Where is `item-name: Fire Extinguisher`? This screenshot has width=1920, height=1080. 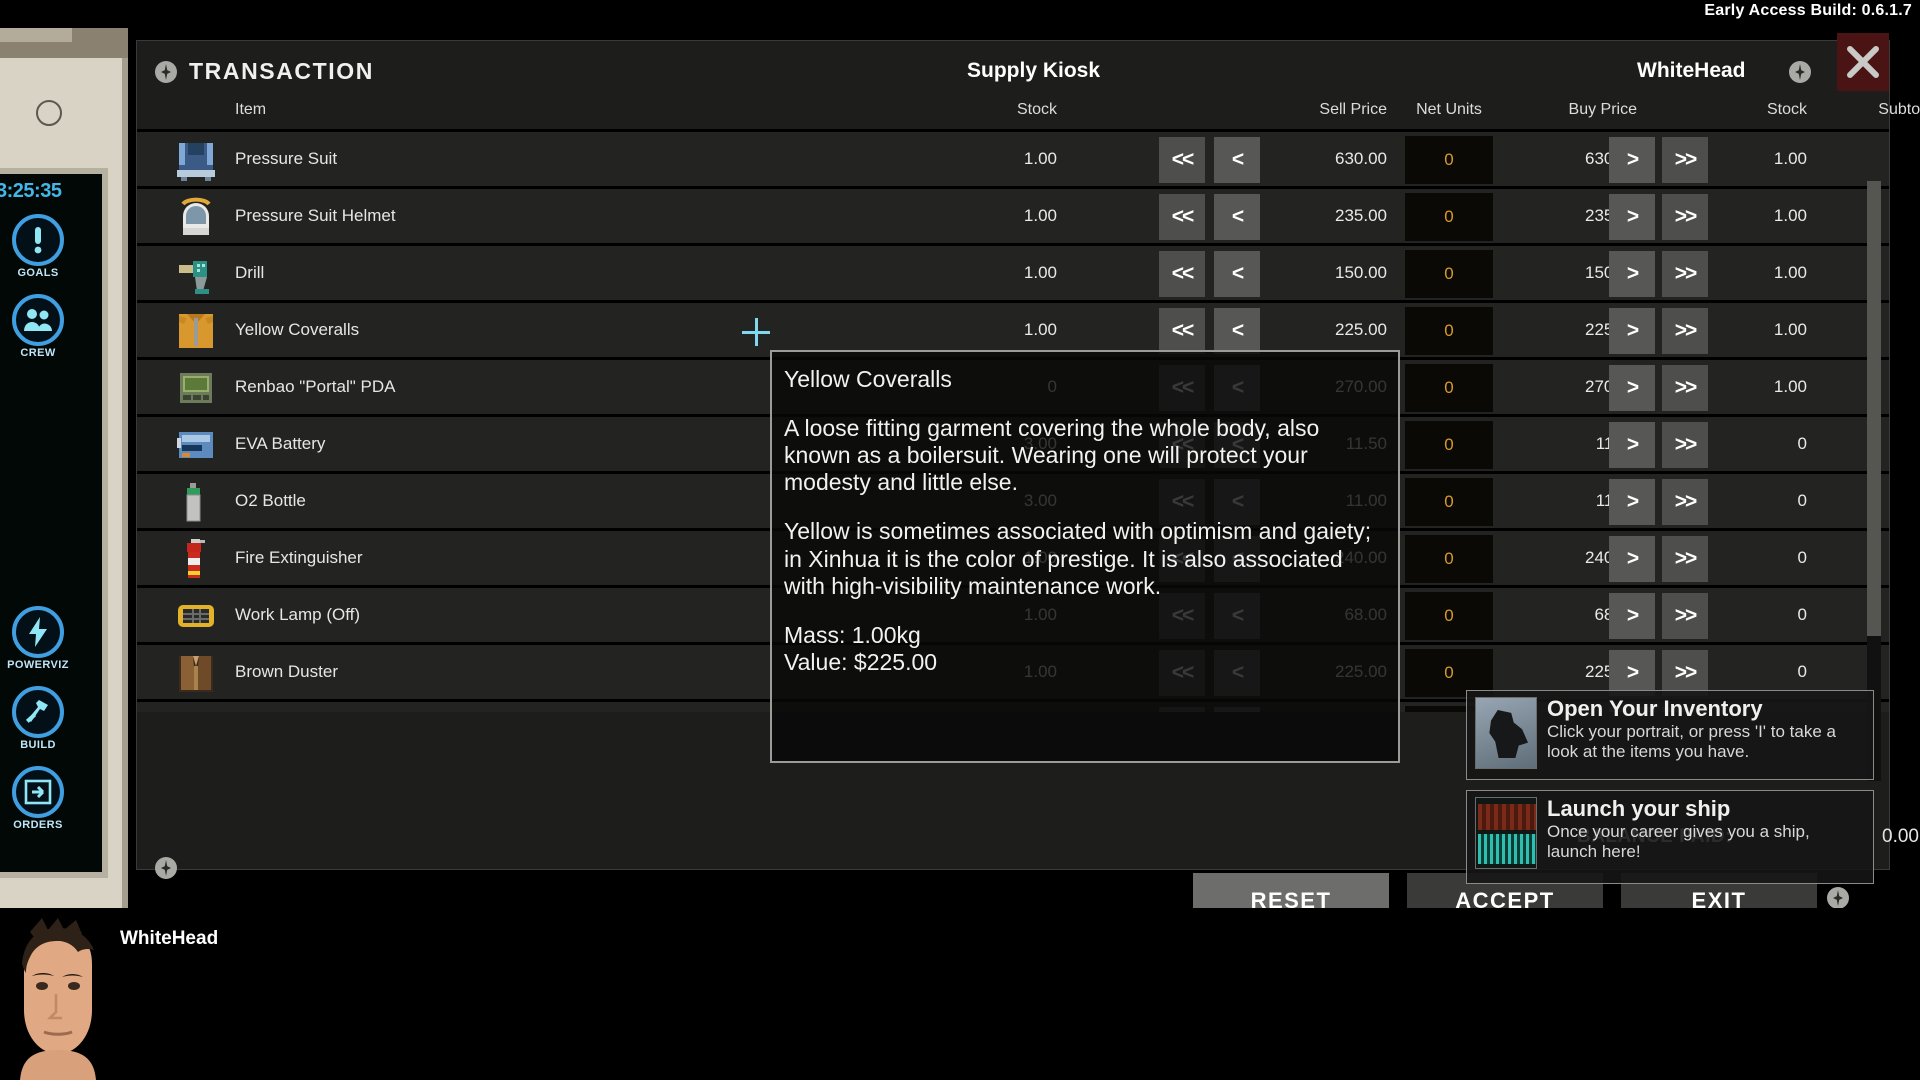
item-name: Fire Extinguisher is located at coordinates (299, 557).